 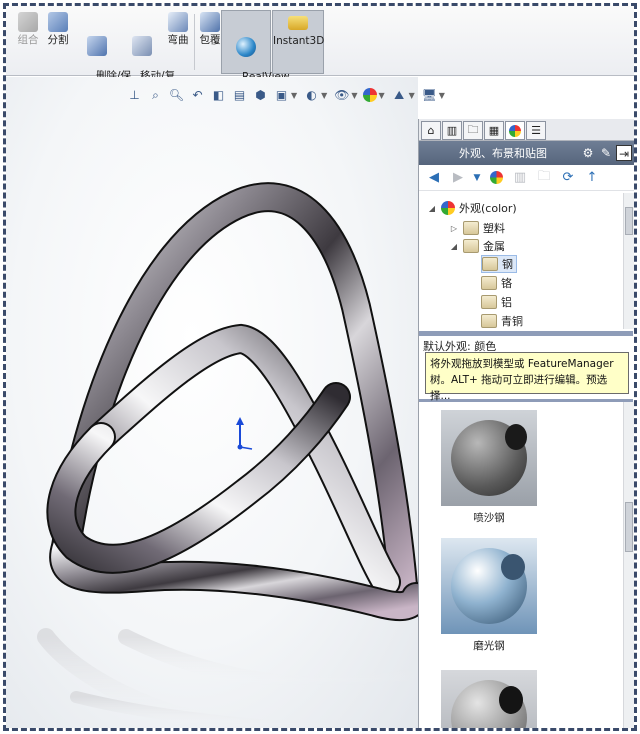 What do you see at coordinates (399, 95) in the screenshot?
I see `scene-icon: ⛰︎` at bounding box center [399, 95].